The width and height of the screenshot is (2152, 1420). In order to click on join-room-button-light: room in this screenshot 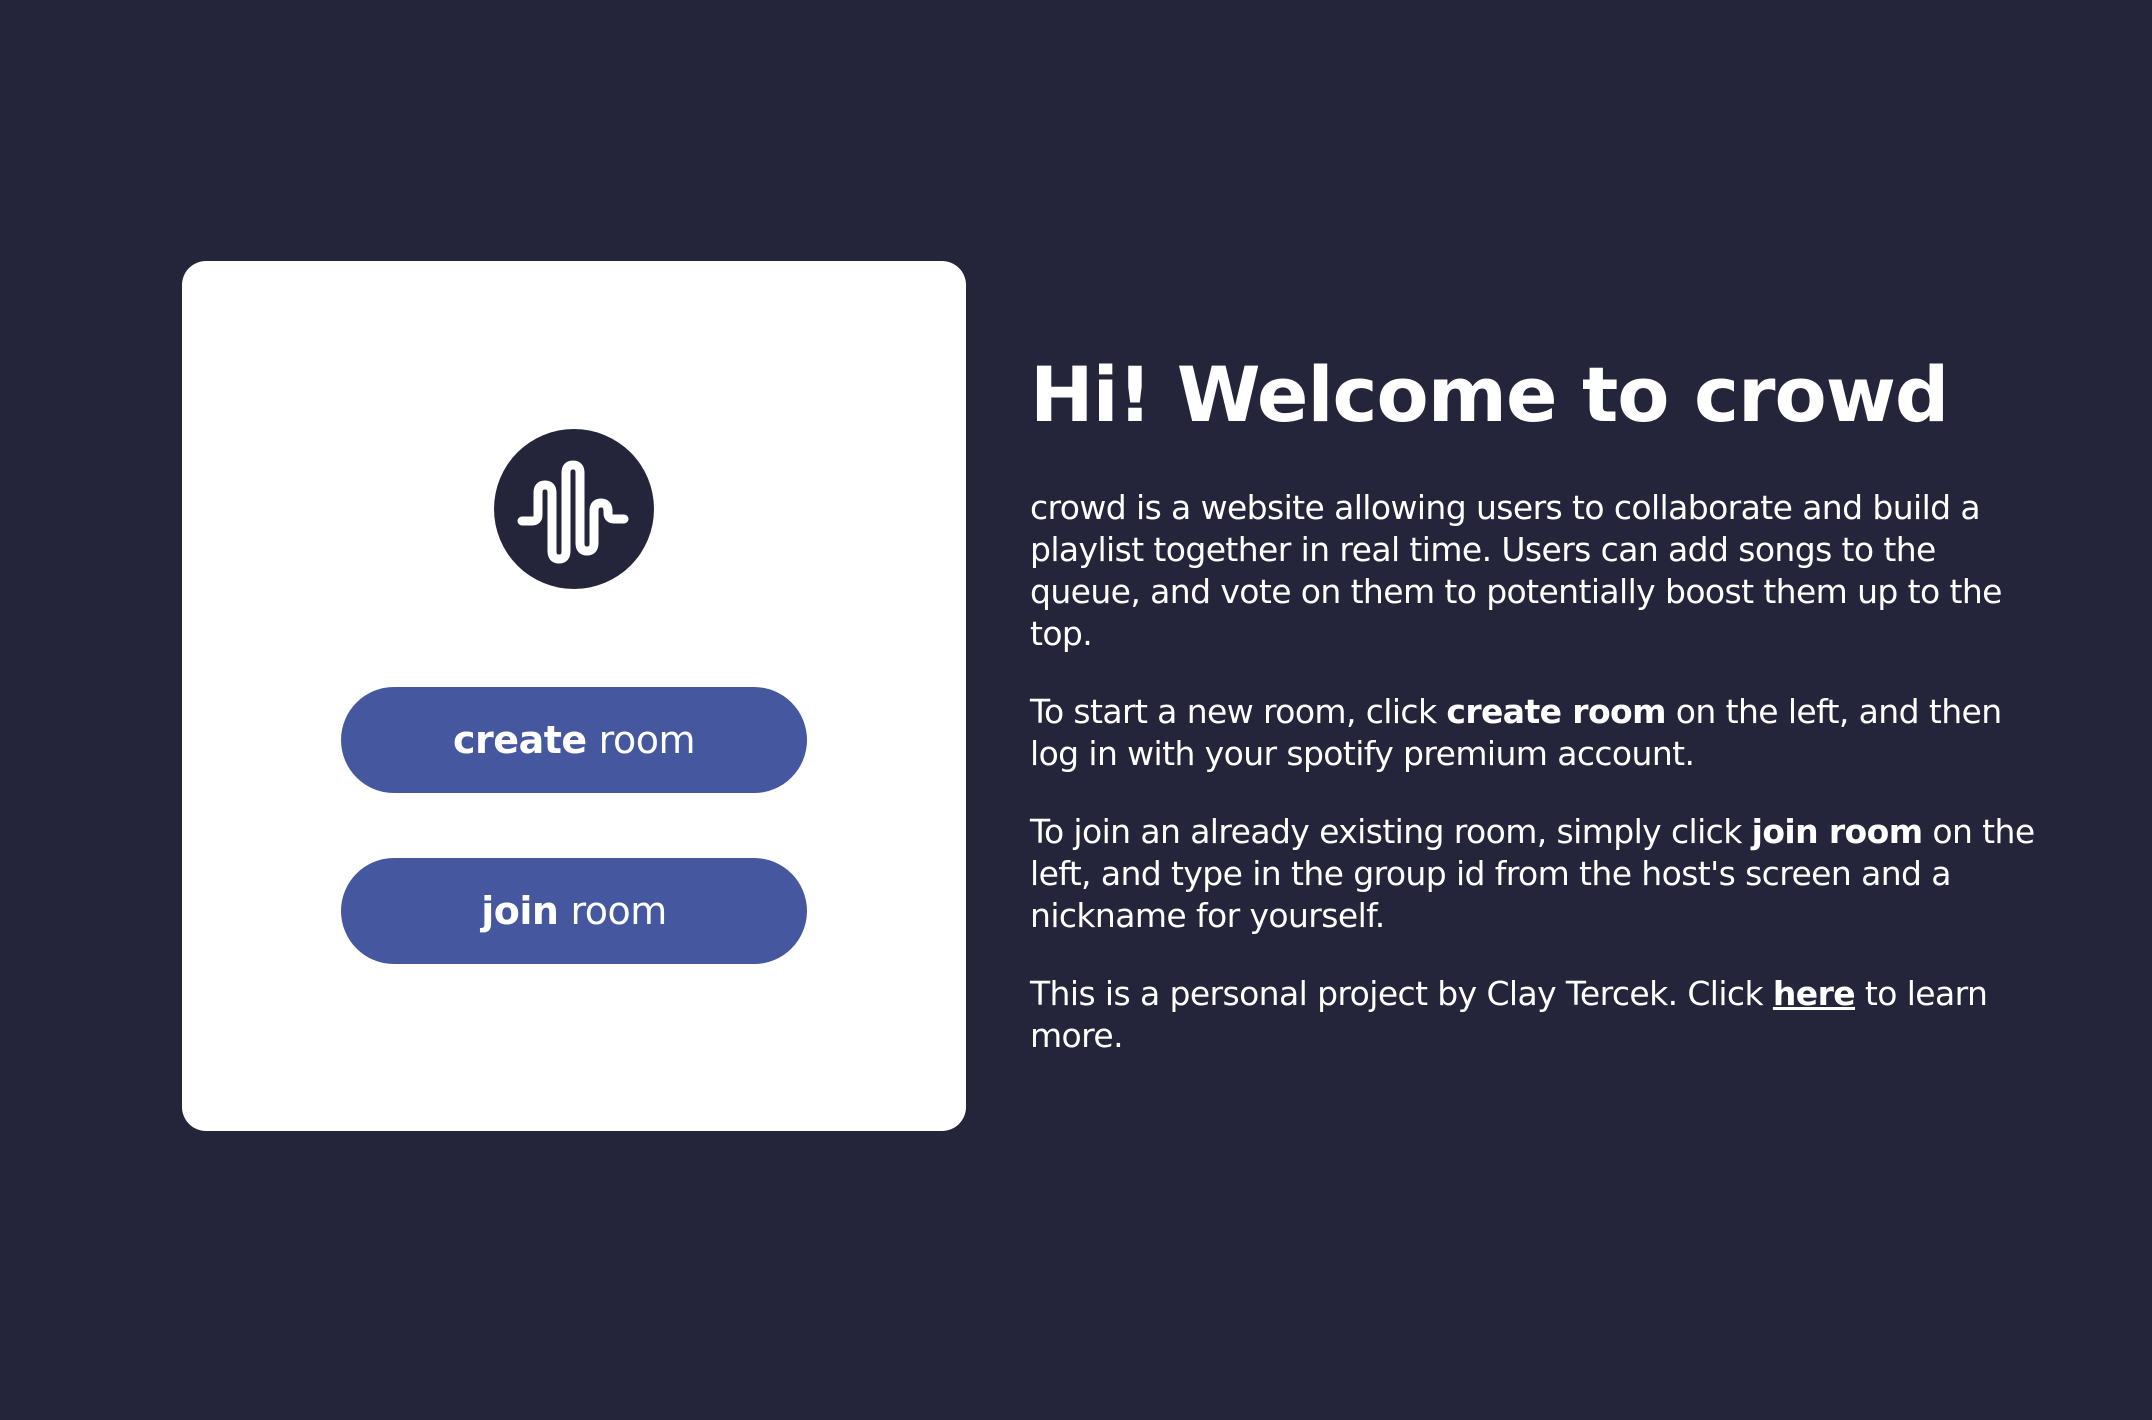, I will do `click(618, 911)`.